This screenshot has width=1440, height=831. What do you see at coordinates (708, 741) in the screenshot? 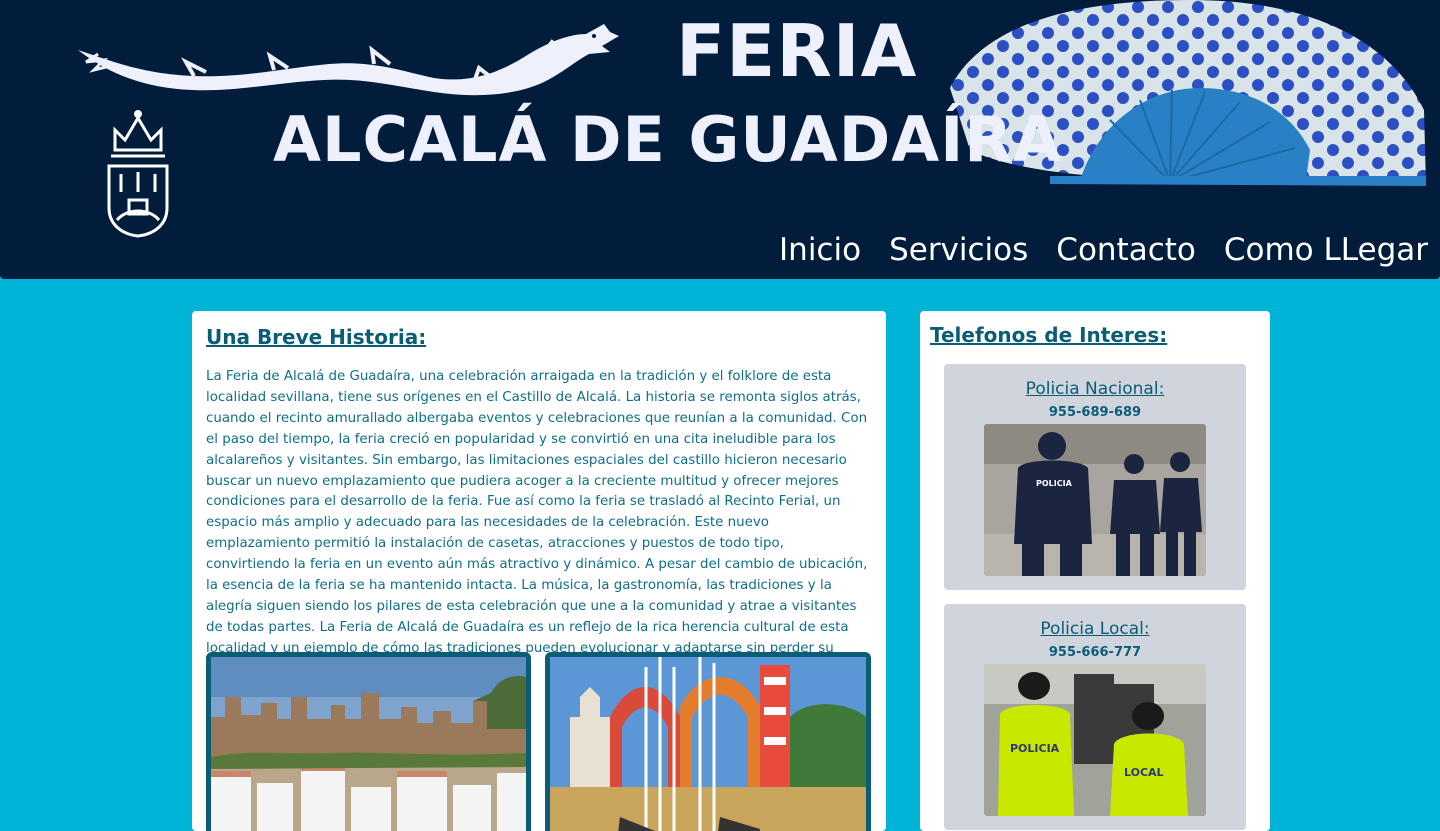
I see `fair-gate-photo` at bounding box center [708, 741].